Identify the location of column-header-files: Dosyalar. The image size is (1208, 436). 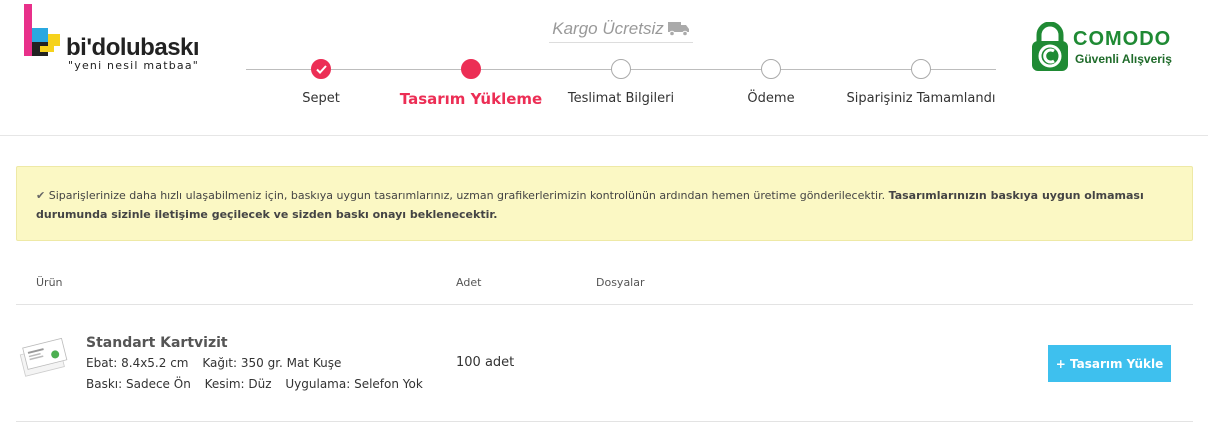
(620, 282).